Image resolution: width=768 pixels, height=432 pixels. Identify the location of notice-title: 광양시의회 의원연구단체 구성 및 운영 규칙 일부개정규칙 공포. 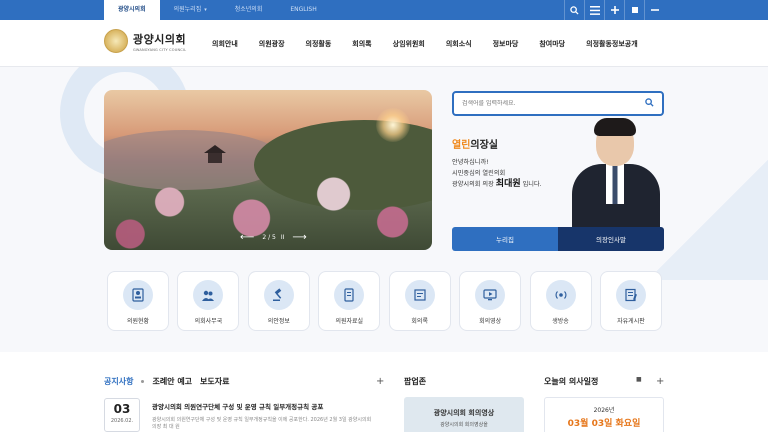
(238, 407).